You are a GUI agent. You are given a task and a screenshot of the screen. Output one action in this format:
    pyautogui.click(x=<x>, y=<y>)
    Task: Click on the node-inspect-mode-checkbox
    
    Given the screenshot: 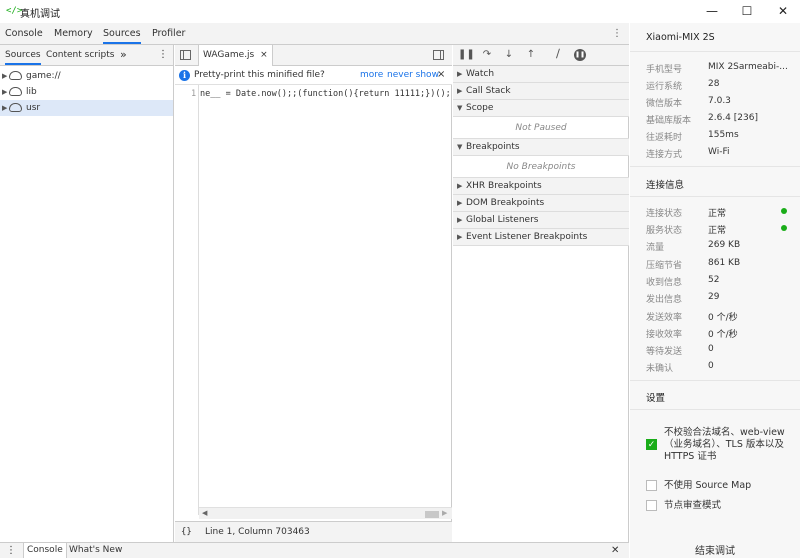 What is the action you would take?
    pyautogui.click(x=651, y=505)
    